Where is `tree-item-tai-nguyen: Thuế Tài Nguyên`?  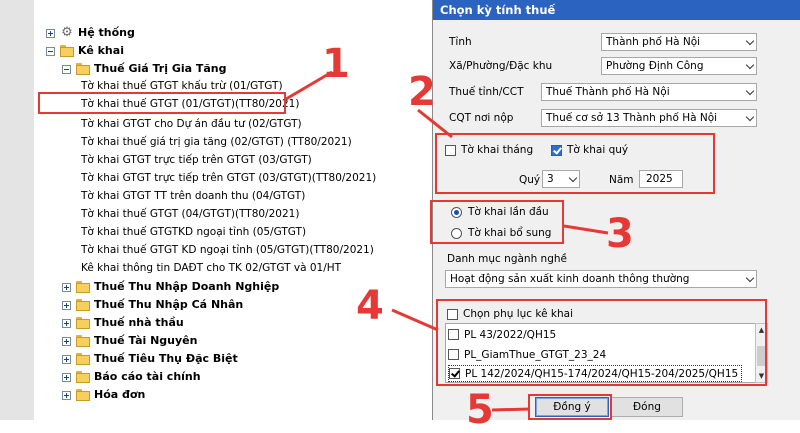
tree-item-tai-nguyen: Thuế Tài Nguyên is located at coordinates (129, 341).